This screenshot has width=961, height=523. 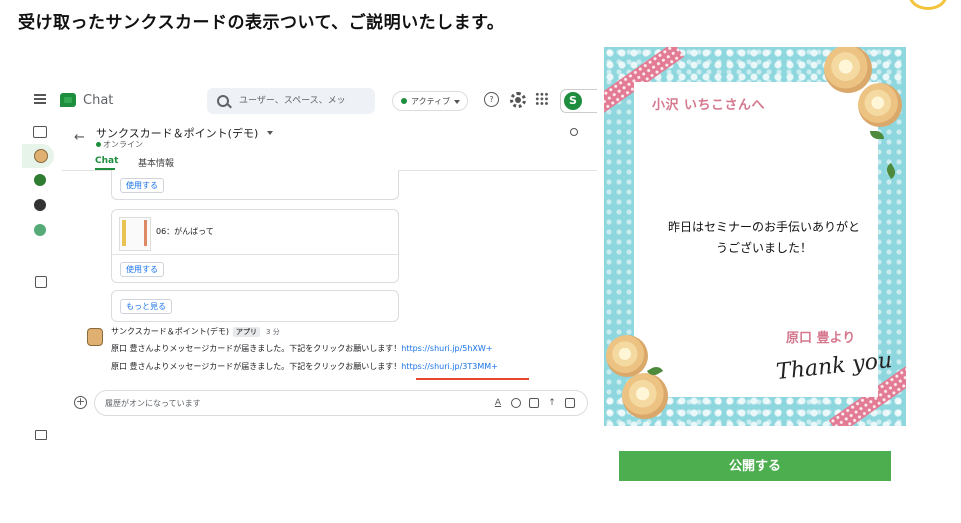 What do you see at coordinates (570, 403) in the screenshot?
I see `video-call-icon` at bounding box center [570, 403].